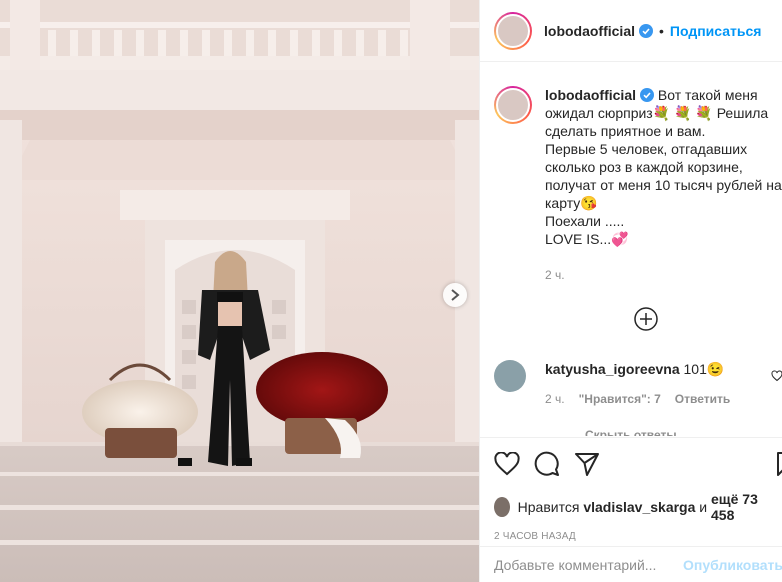 Image resolution: width=782 pixels, height=582 pixels. What do you see at coordinates (776, 376) in the screenshot?
I see `comment-heart-icon` at bounding box center [776, 376].